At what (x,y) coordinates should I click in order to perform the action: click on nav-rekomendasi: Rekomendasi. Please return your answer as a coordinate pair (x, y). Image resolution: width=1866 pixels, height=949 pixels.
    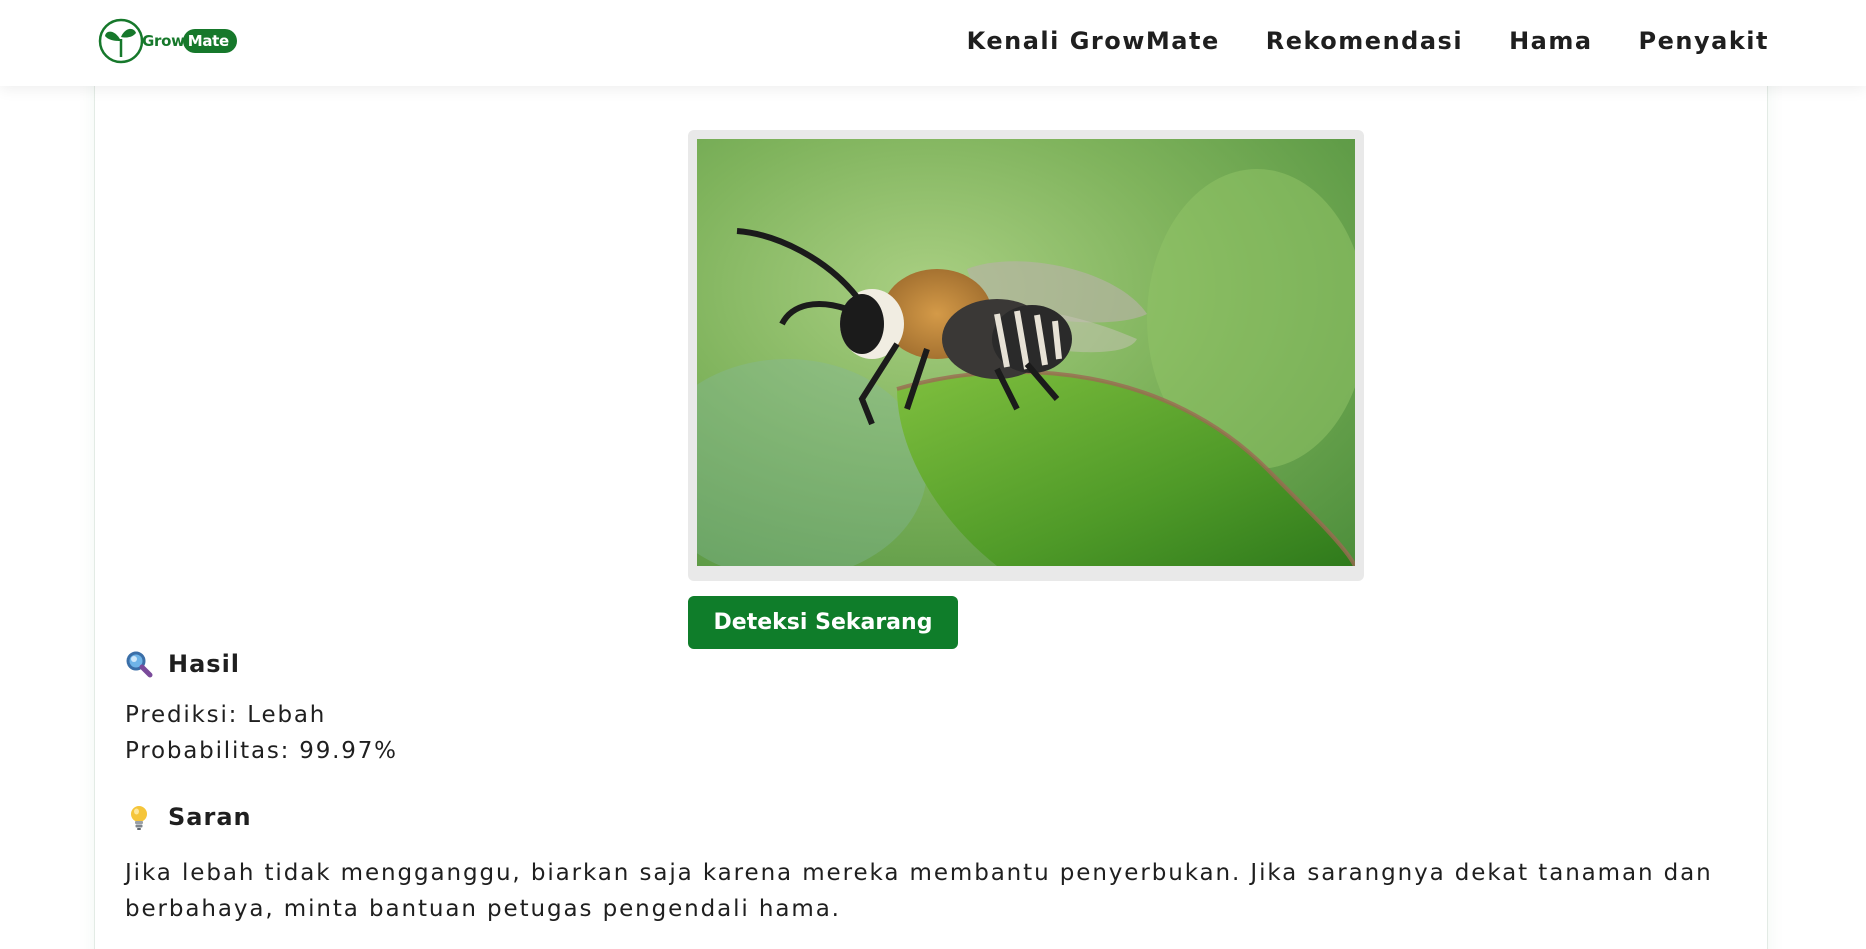
    Looking at the image, I should click on (1364, 41).